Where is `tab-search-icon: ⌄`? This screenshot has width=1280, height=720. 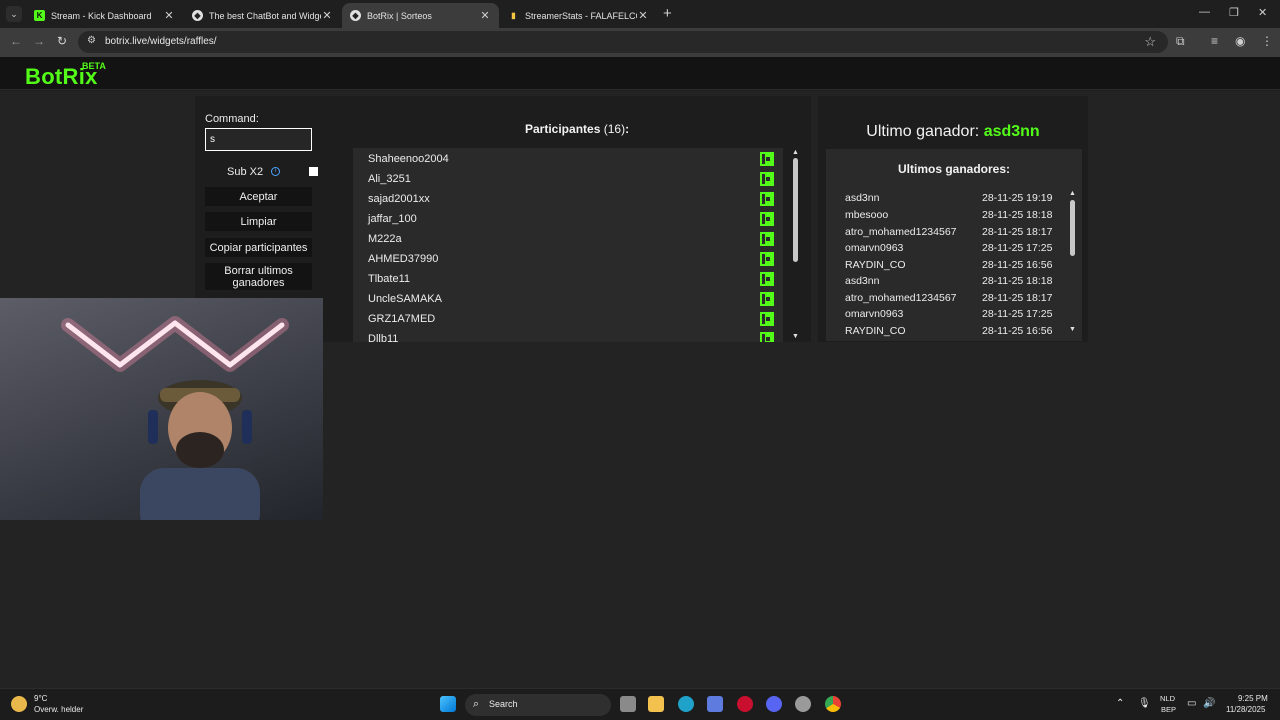 tab-search-icon: ⌄ is located at coordinates (14, 14).